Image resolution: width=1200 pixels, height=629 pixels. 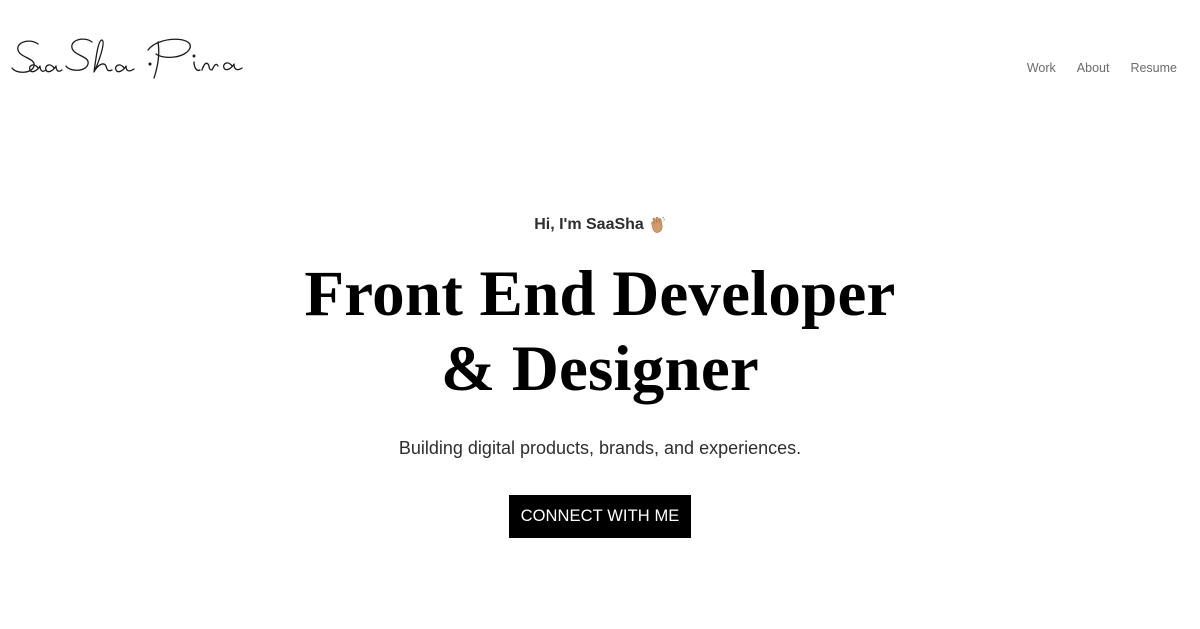 I want to click on main-nav: Work About Resume, so click(x=1102, y=68).